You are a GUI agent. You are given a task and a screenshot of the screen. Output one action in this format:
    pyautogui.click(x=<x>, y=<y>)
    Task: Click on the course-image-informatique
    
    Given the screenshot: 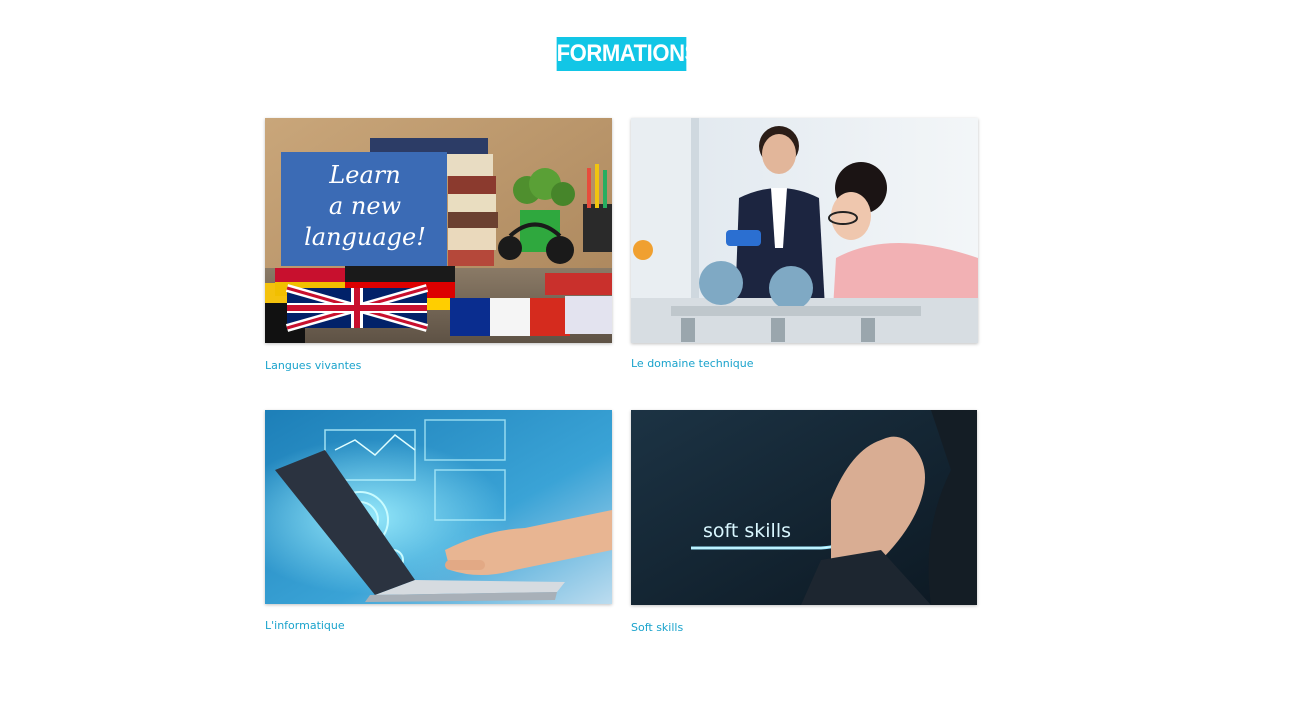 What is the action you would take?
    pyautogui.click(x=438, y=507)
    